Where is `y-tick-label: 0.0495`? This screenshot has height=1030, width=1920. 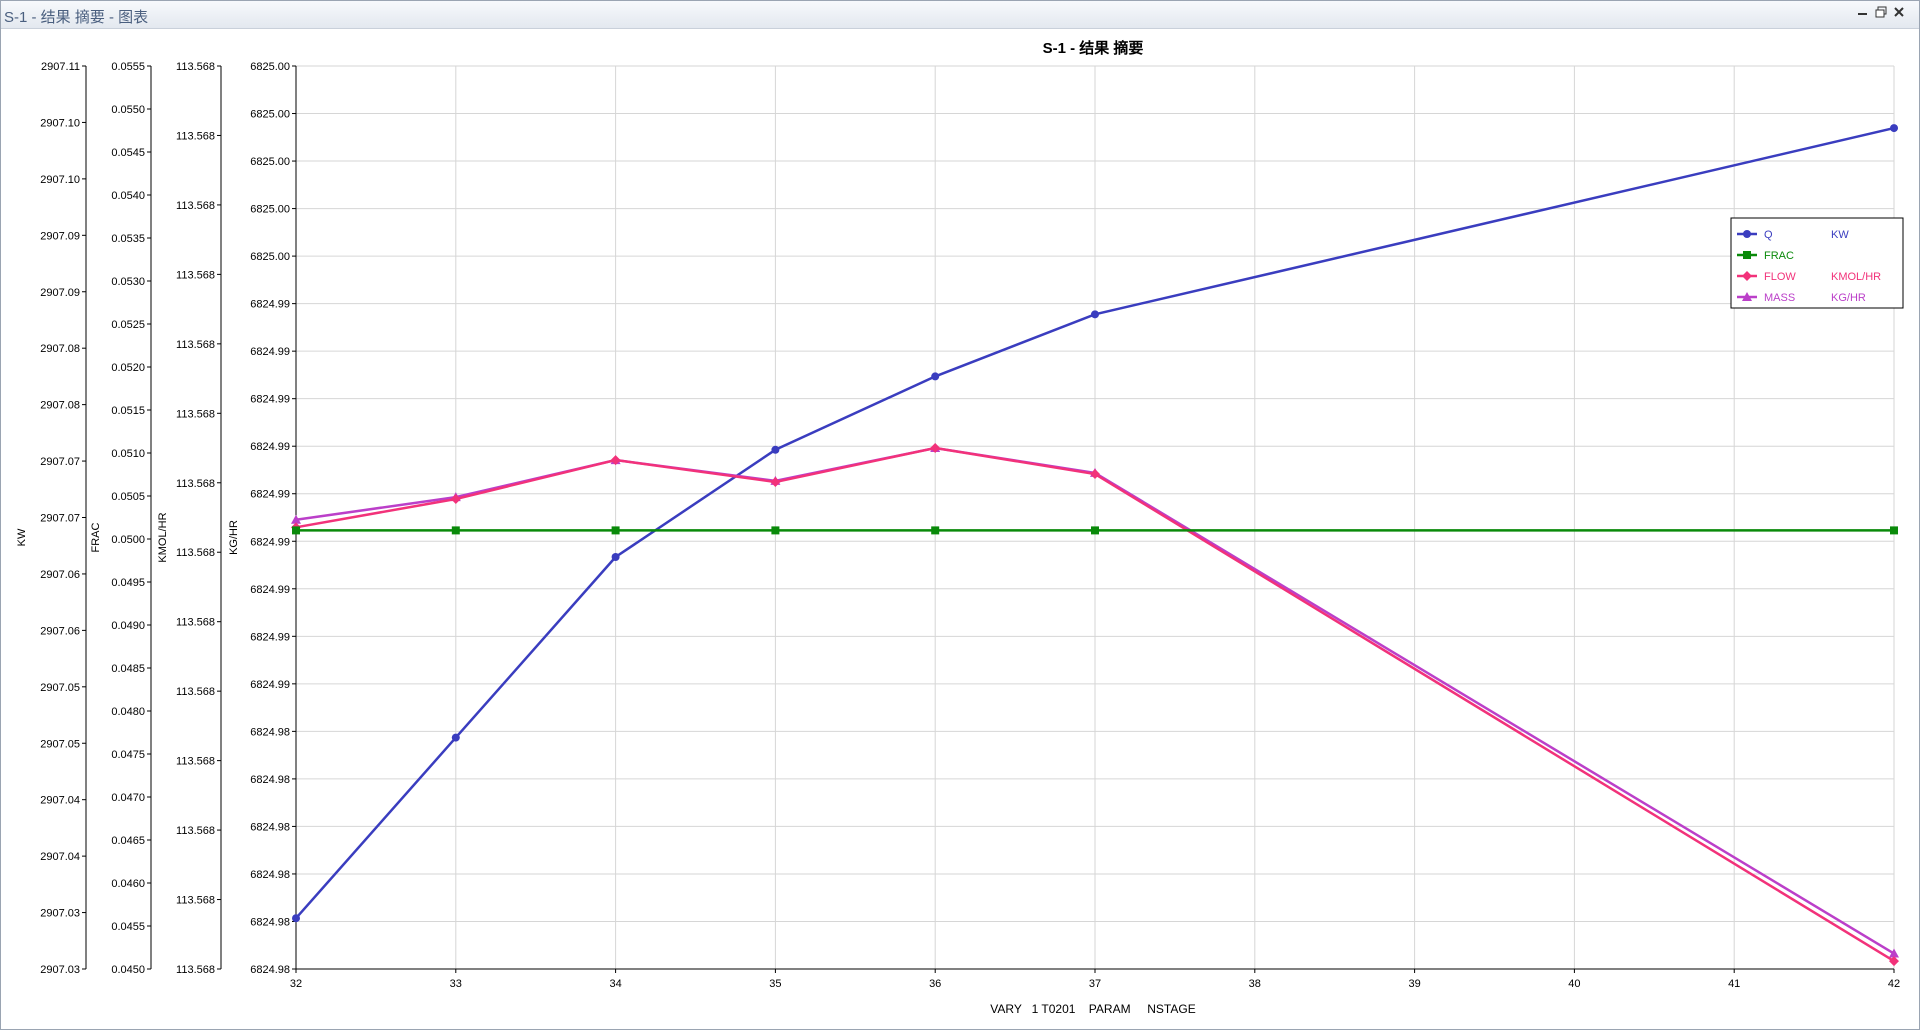
y-tick-label: 0.0495 is located at coordinates (128, 583).